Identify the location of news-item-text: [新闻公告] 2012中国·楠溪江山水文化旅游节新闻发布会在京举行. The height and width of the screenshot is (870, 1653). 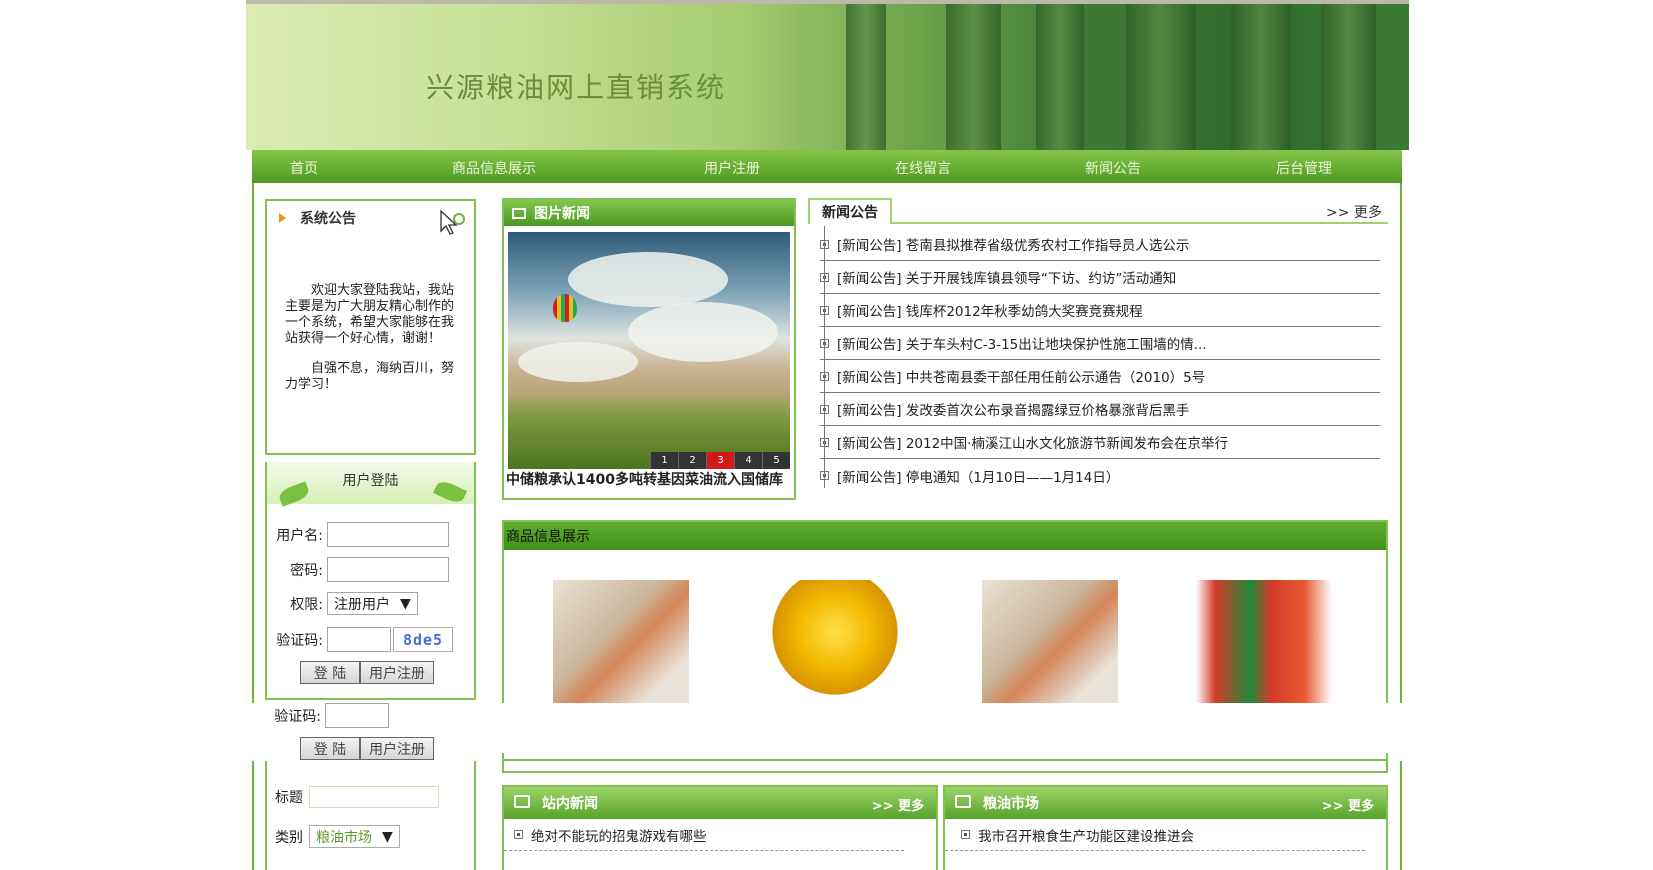
(1032, 444).